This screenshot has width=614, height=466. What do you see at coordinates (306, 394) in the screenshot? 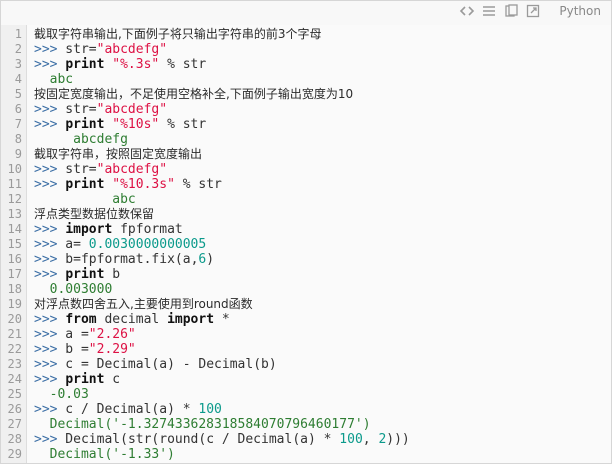
I see `code-line: 25 -0.03` at bounding box center [306, 394].